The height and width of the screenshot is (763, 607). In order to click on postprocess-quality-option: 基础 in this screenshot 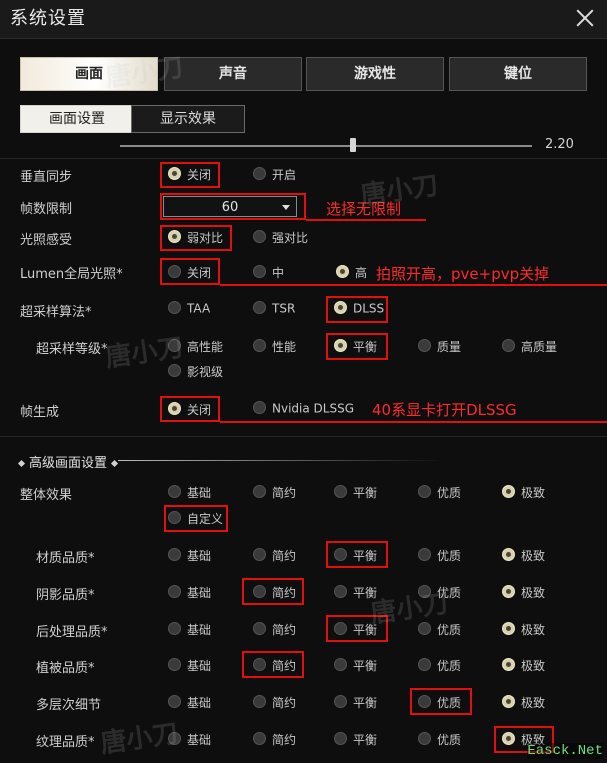, I will do `click(189, 632)`.